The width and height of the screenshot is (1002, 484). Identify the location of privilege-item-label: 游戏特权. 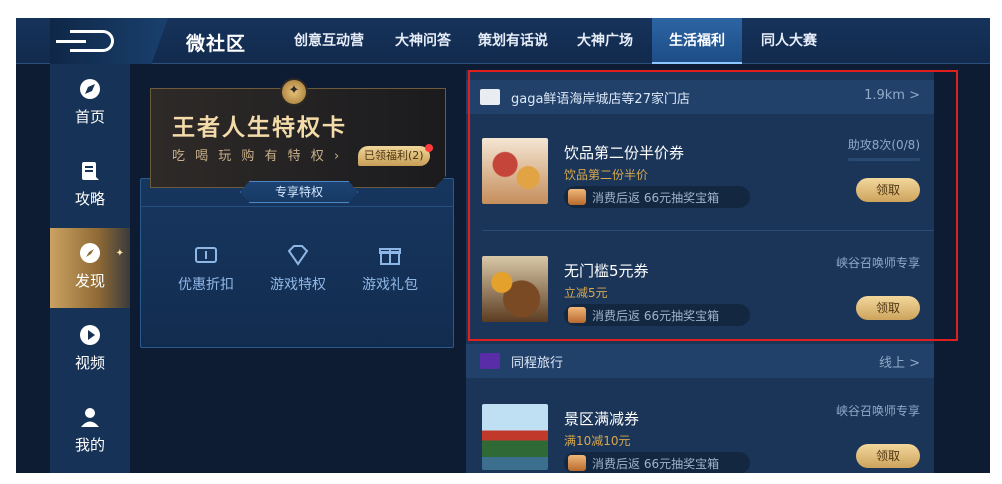
(298, 285).